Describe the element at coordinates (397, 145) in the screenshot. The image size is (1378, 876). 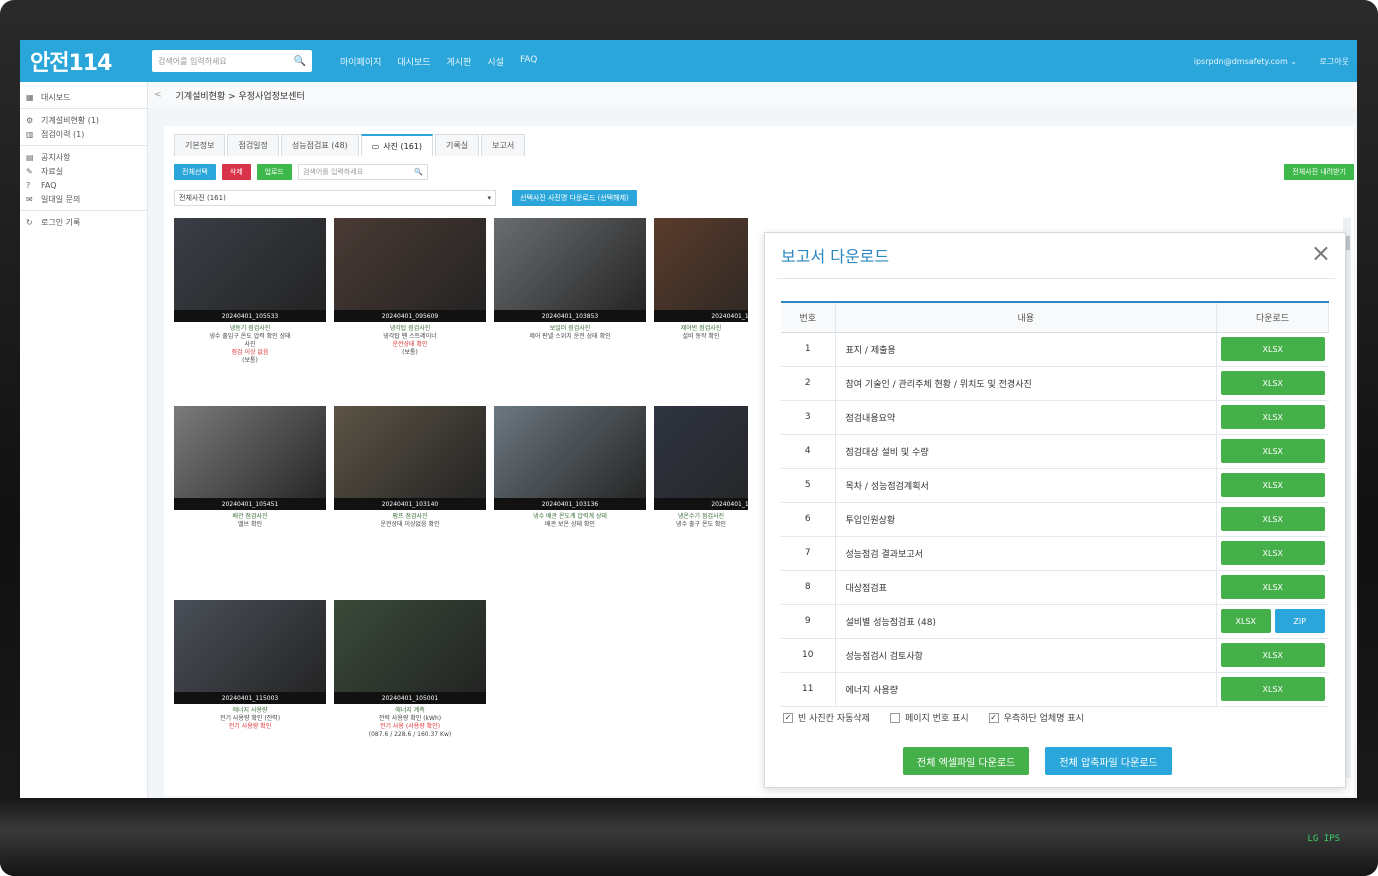
I see `tab-photos: ▭ 사진 (161)` at that location.